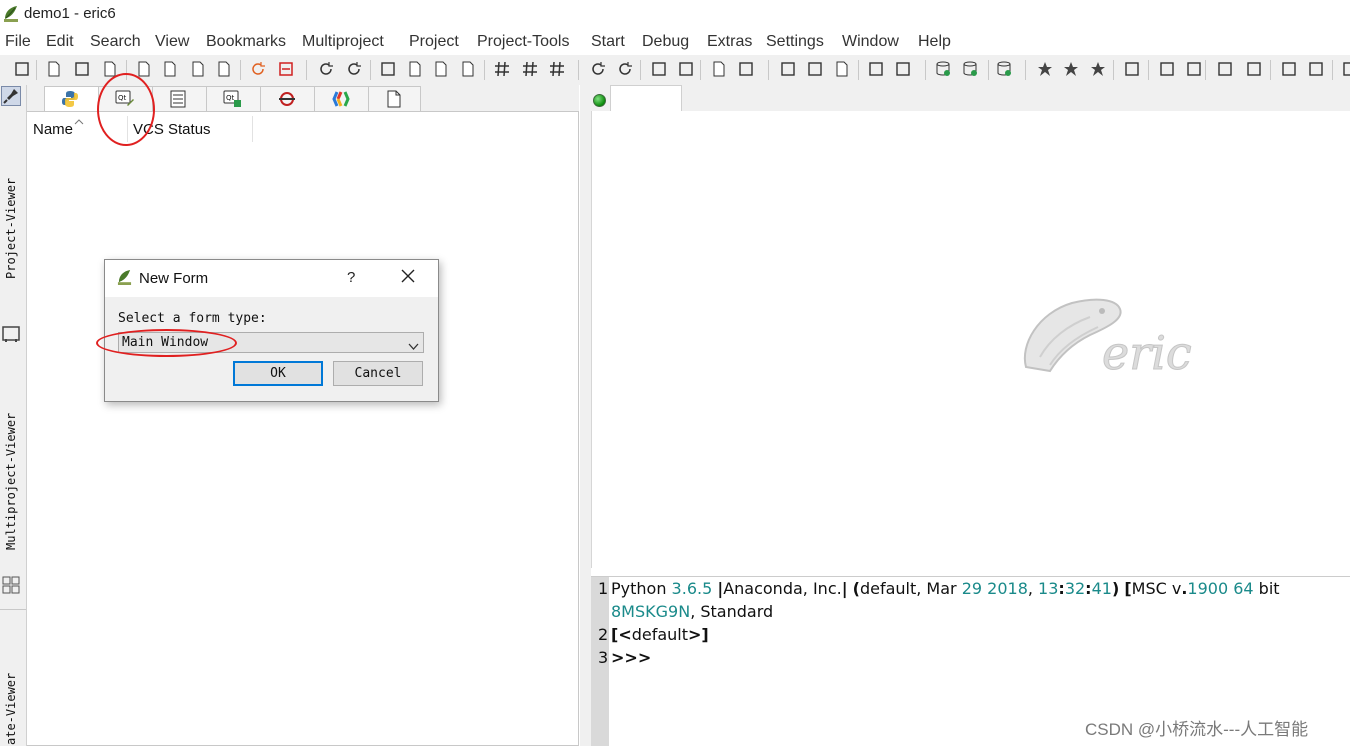  What do you see at coordinates (11, 587) in the screenshot?
I see `grid-view-icon` at bounding box center [11, 587].